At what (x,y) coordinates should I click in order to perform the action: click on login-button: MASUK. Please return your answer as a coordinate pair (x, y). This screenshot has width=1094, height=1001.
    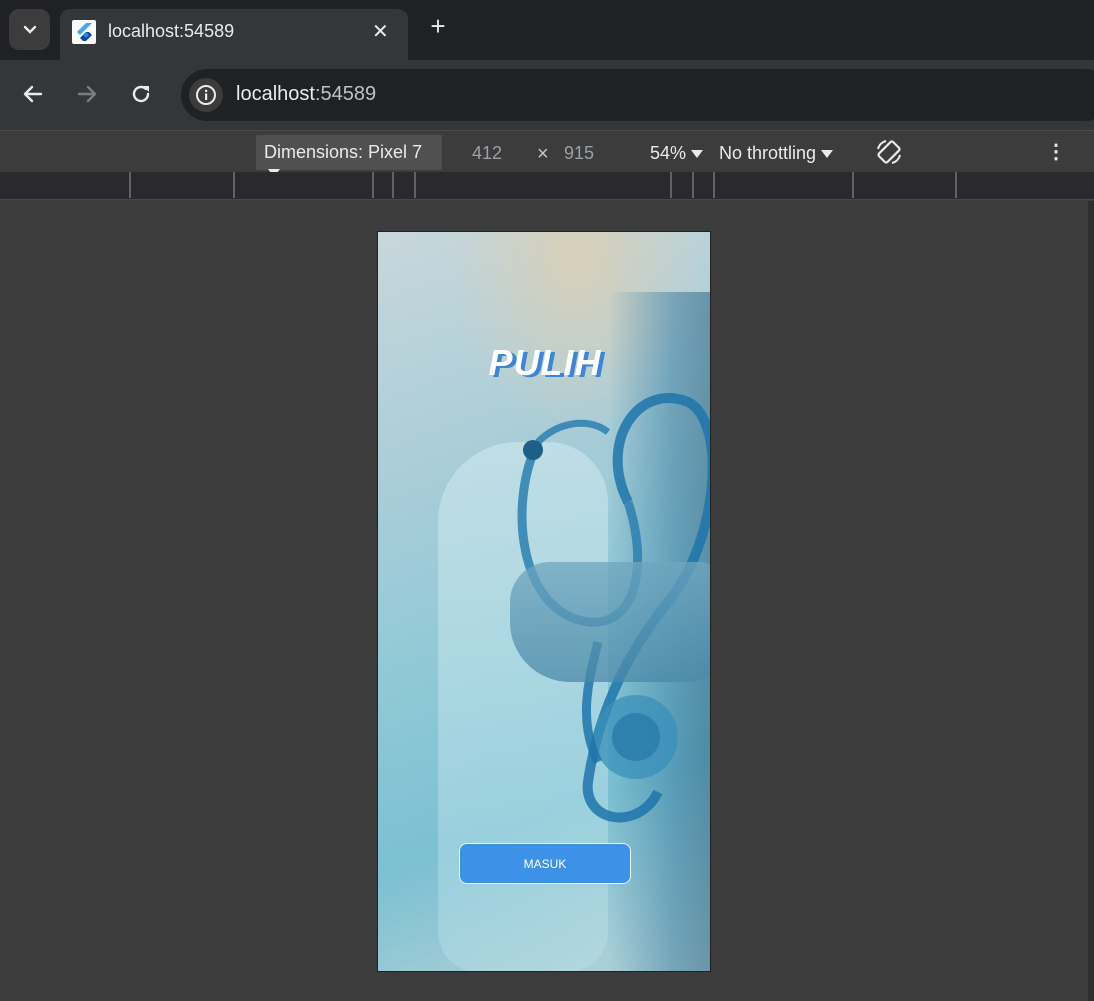
    Looking at the image, I should click on (545, 863).